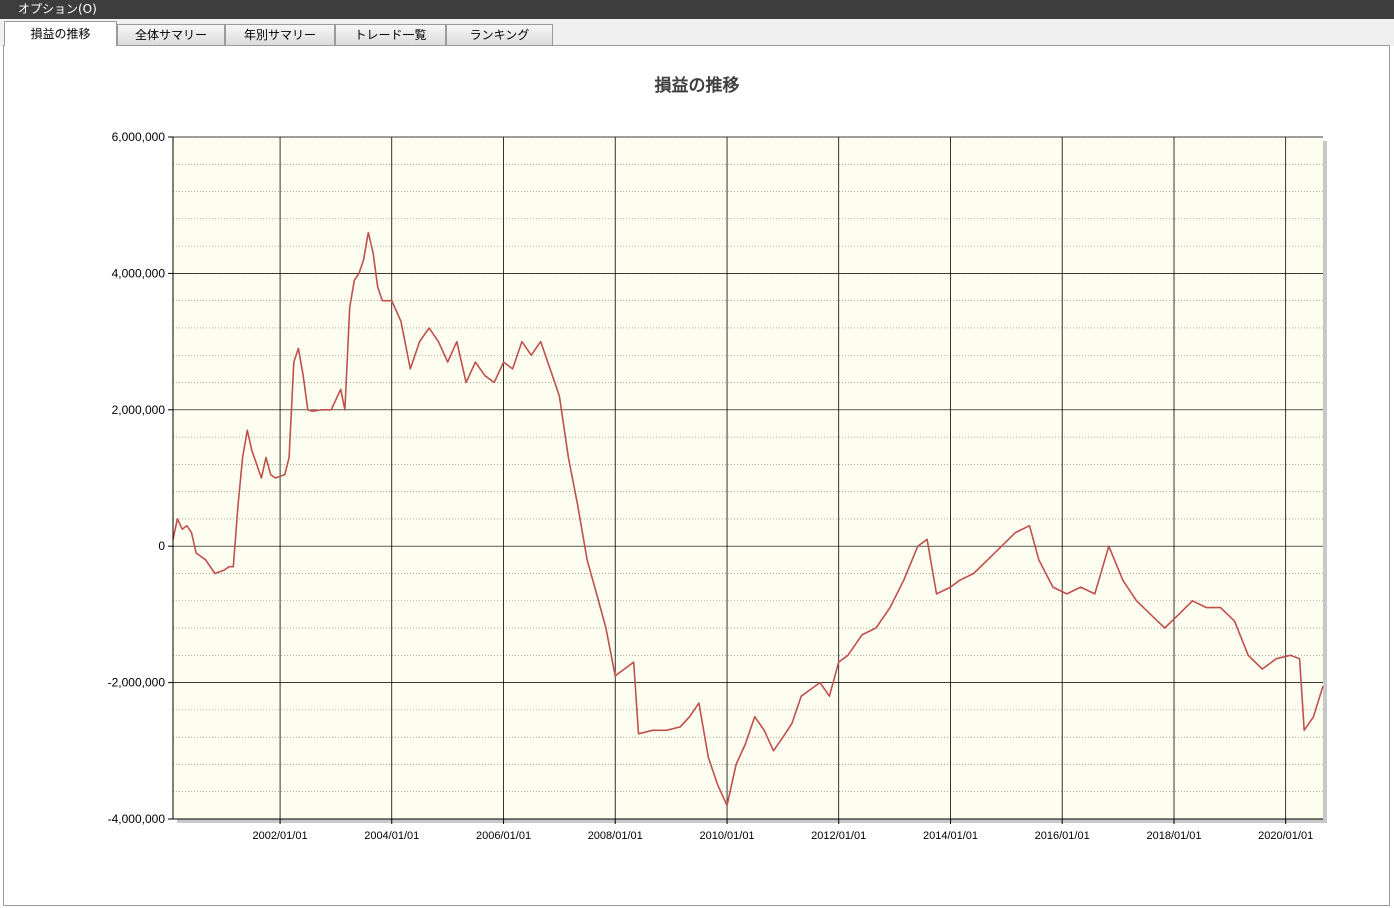  Describe the element at coordinates (139, 410) in the screenshot. I see `y-tick-label: 2,000,000` at that location.